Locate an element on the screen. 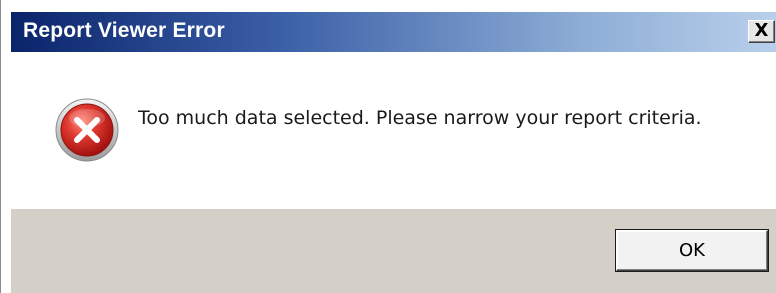 This screenshot has height=293, width=776. ok-button: OK is located at coordinates (692, 250).